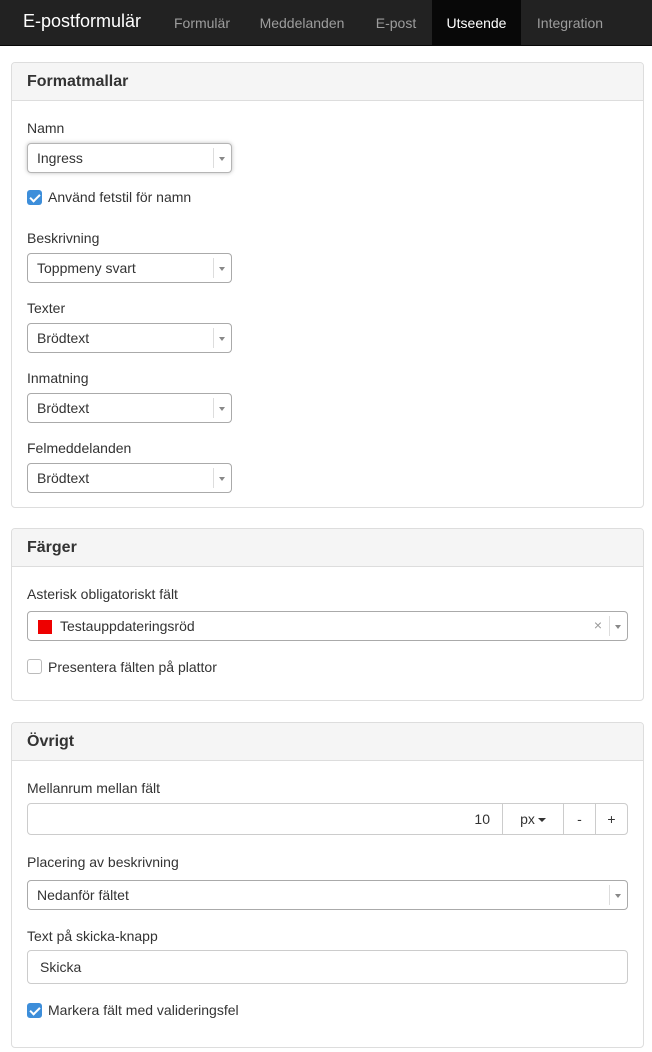 This screenshot has height=1052, width=652. I want to click on name-select-value: Ingress, so click(60, 158).